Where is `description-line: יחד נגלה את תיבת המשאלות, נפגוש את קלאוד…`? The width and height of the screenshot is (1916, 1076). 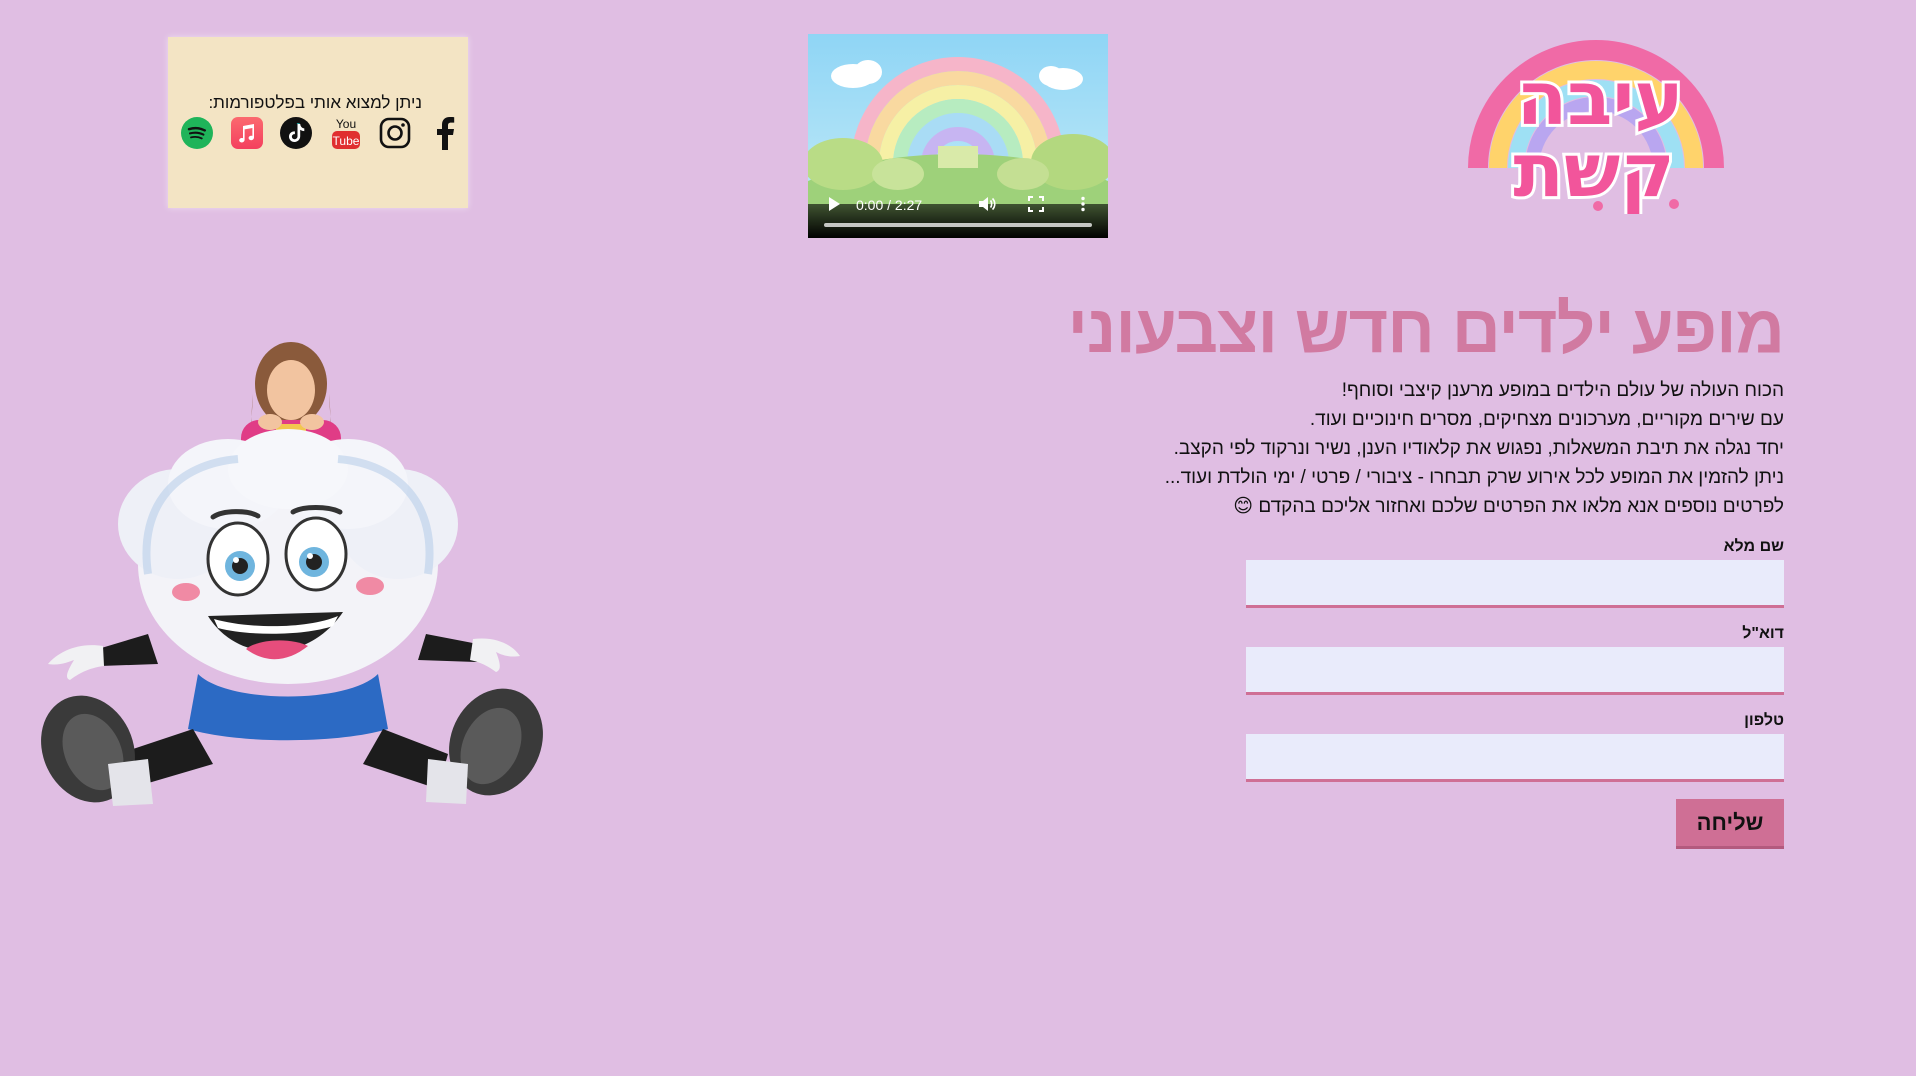
description-line: יחד נגלה את תיבת המשאלות, נפגוש את קלאוד… is located at coordinates (1478, 448).